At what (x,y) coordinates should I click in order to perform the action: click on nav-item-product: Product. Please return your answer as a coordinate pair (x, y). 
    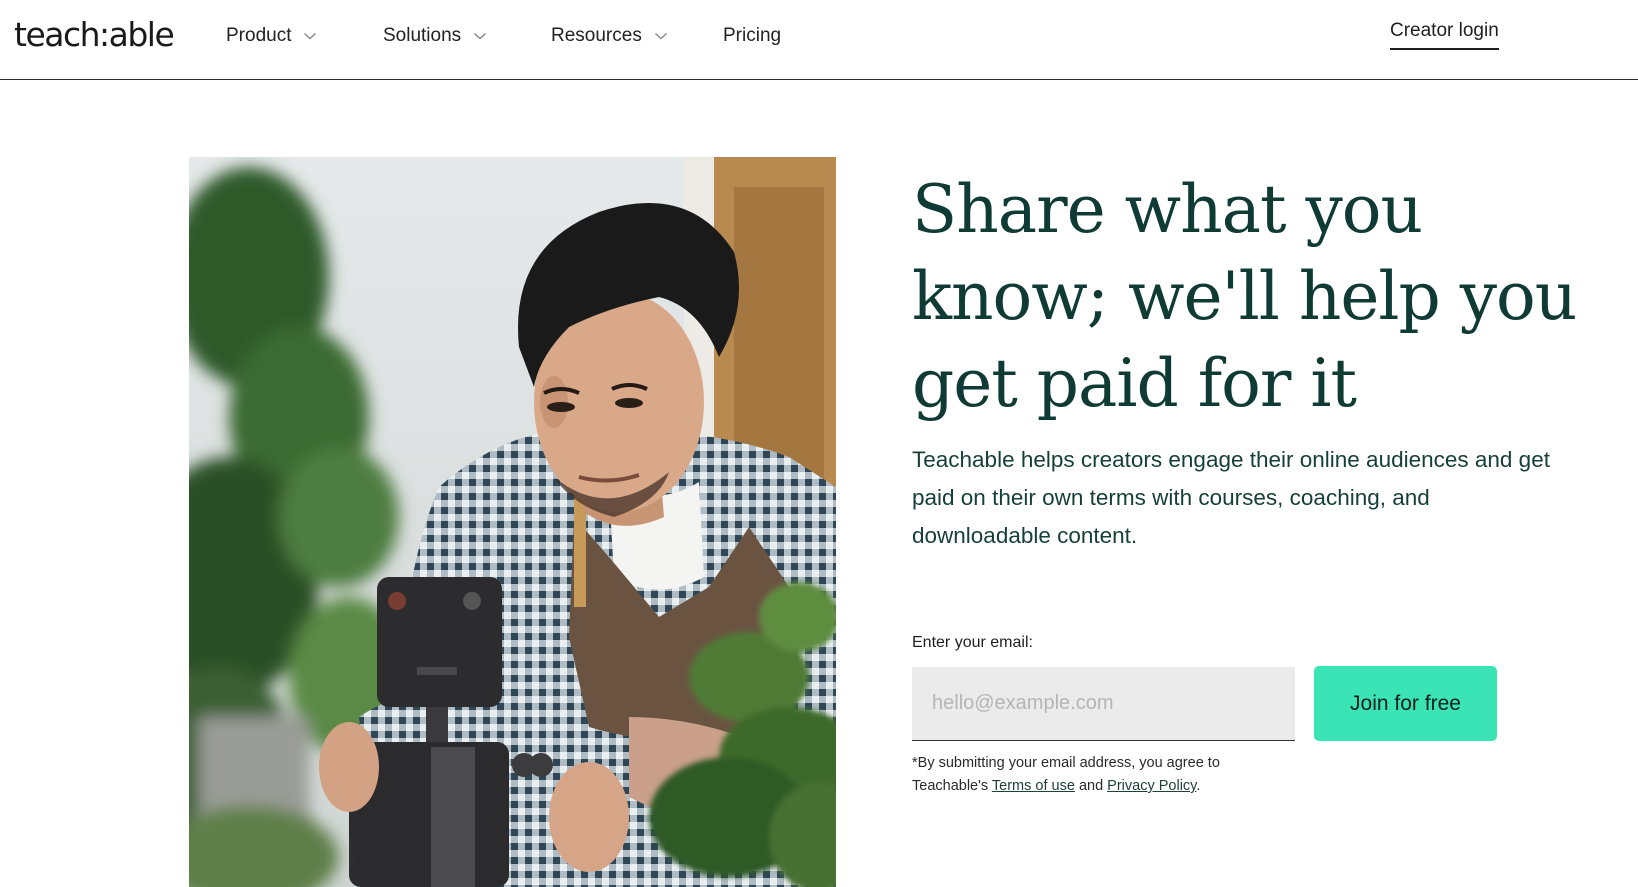
    Looking at the image, I should click on (271, 36).